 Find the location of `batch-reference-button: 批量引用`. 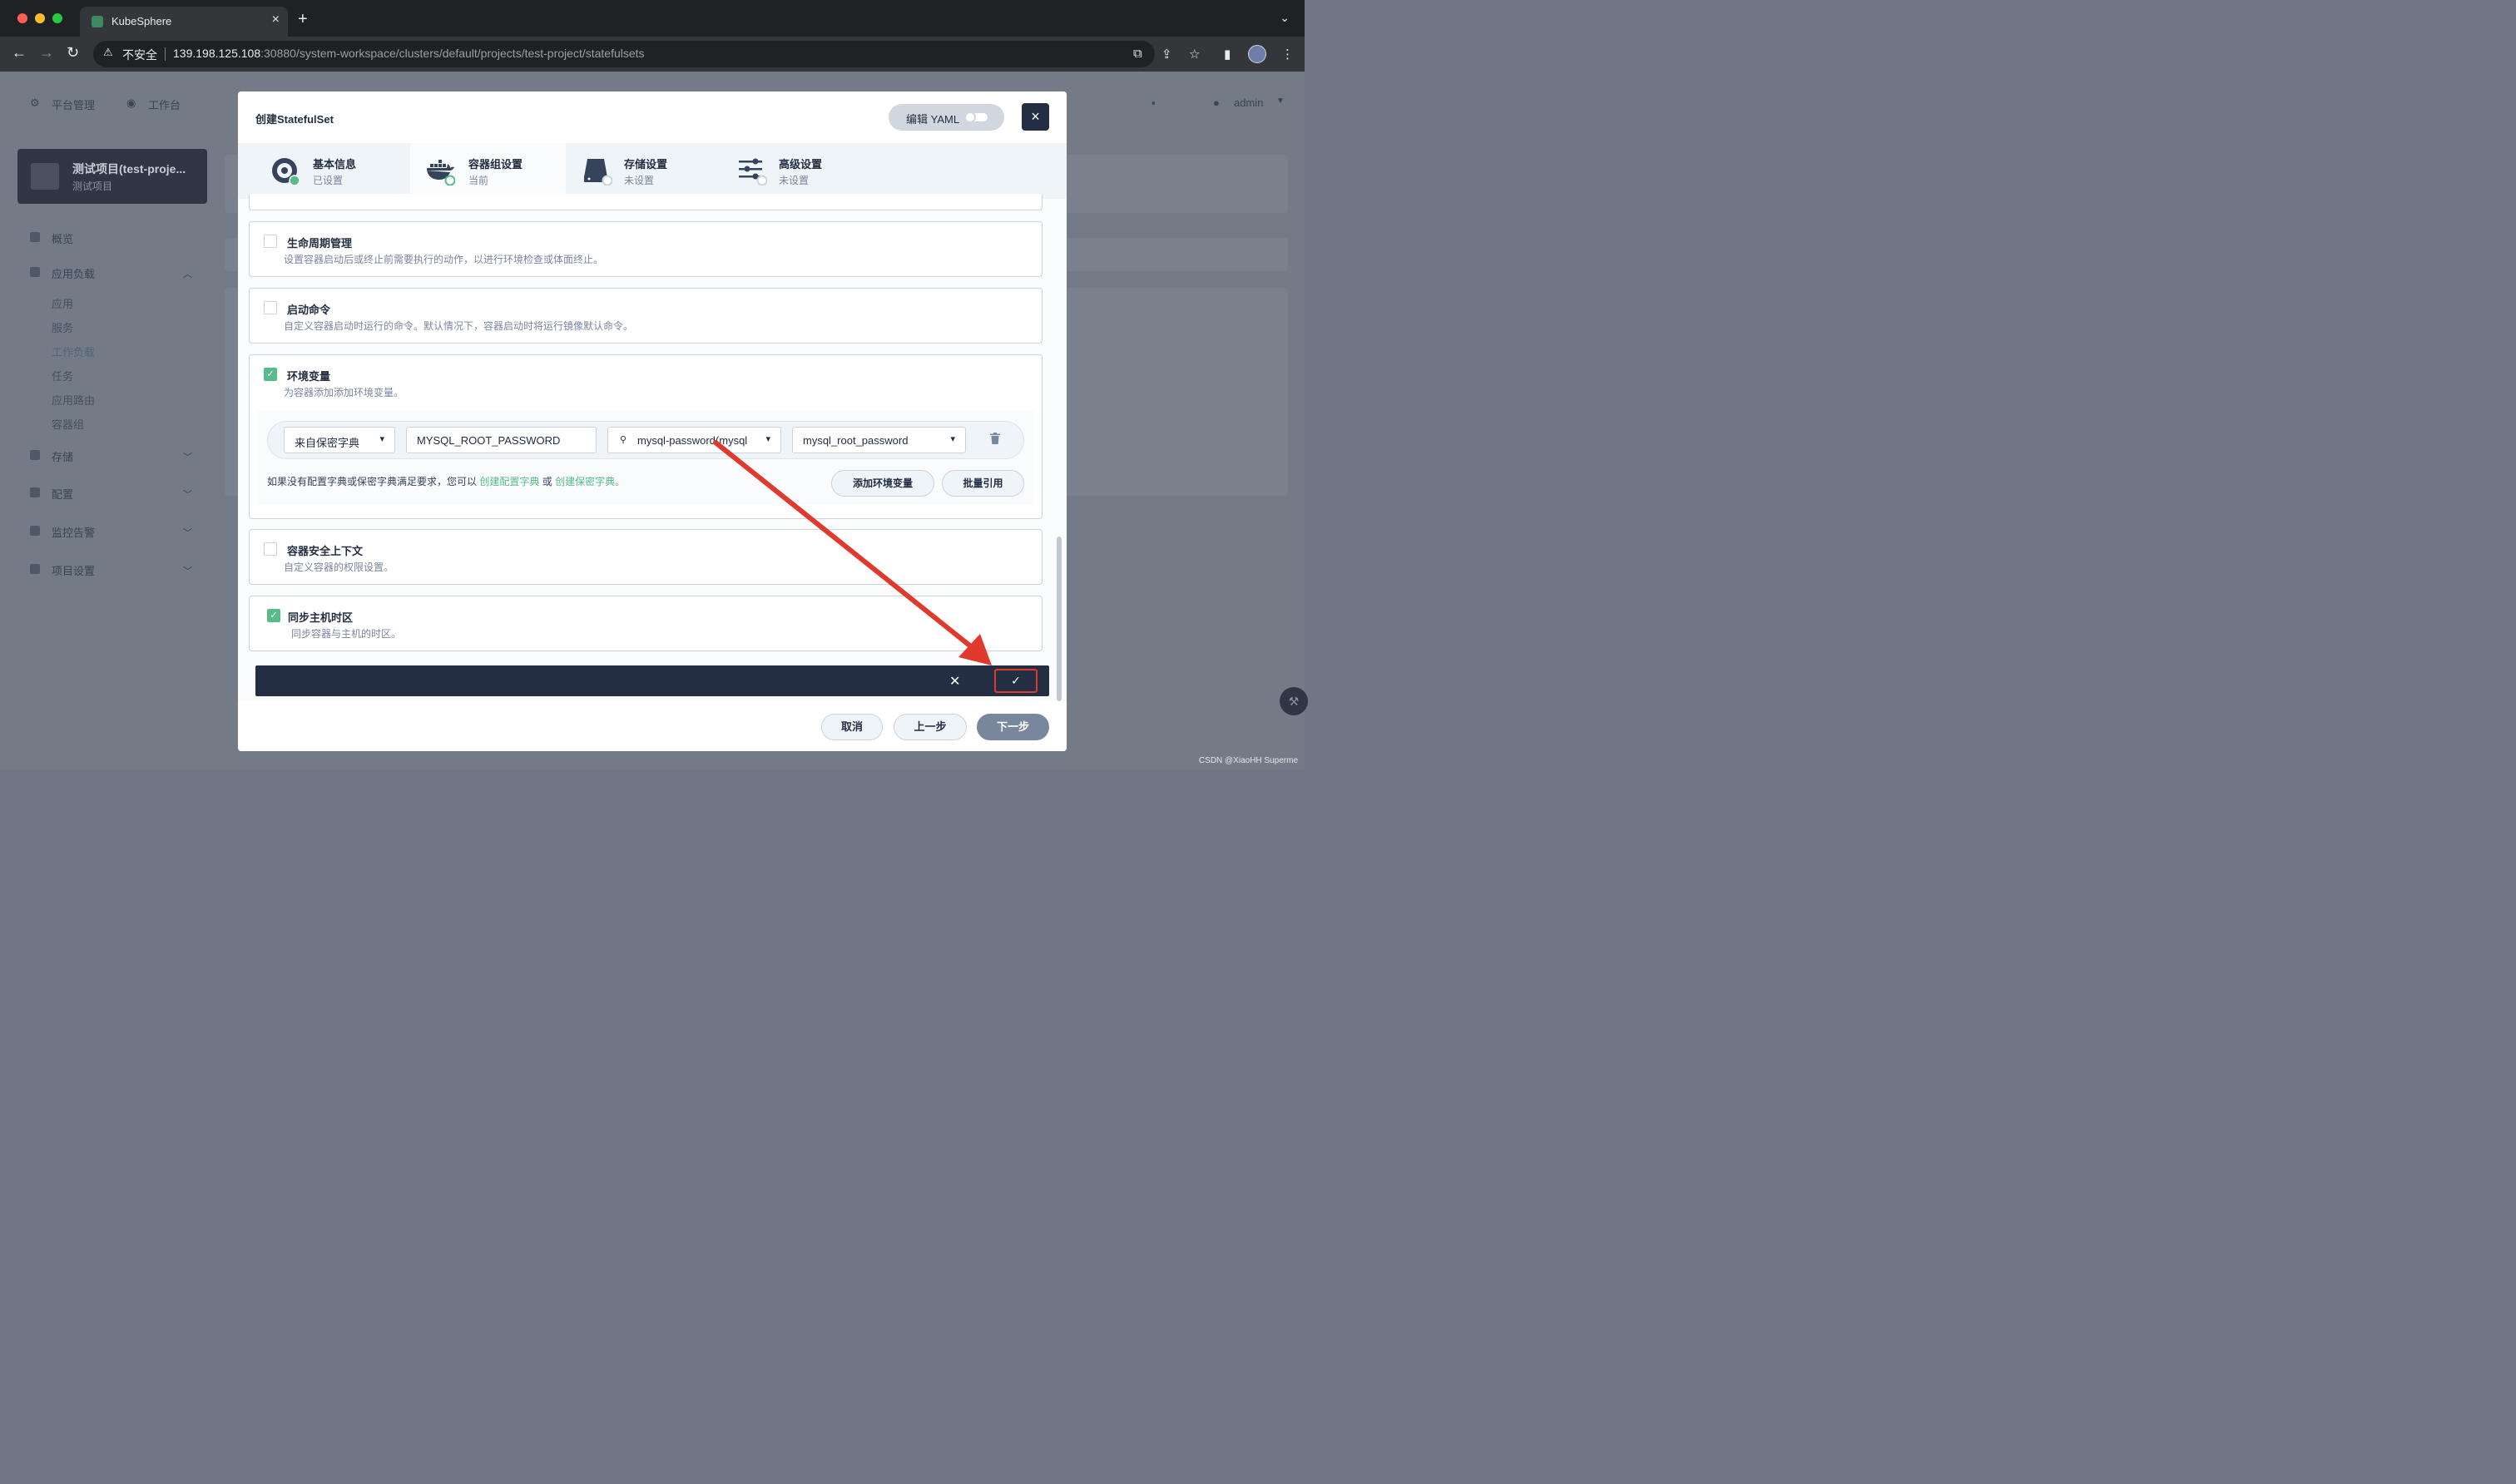

batch-reference-button: 批量引用 is located at coordinates (983, 483).